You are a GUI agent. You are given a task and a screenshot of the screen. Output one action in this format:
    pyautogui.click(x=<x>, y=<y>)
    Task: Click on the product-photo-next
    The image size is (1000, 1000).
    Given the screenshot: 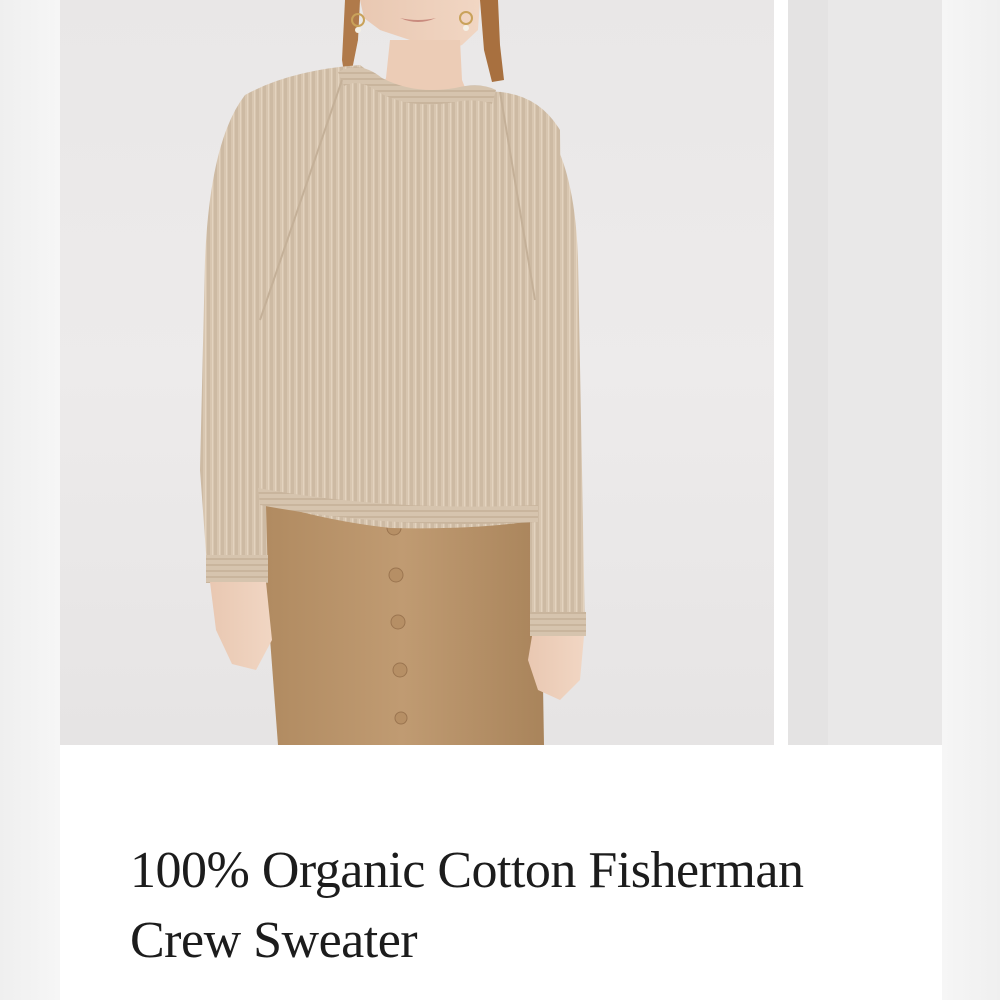 What is the action you would take?
    pyautogui.click(x=865, y=372)
    